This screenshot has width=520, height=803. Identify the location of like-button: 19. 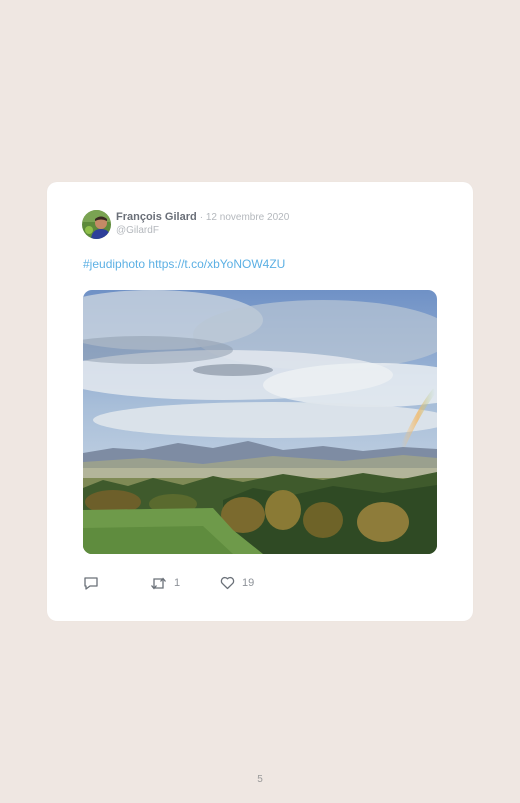
(237, 583).